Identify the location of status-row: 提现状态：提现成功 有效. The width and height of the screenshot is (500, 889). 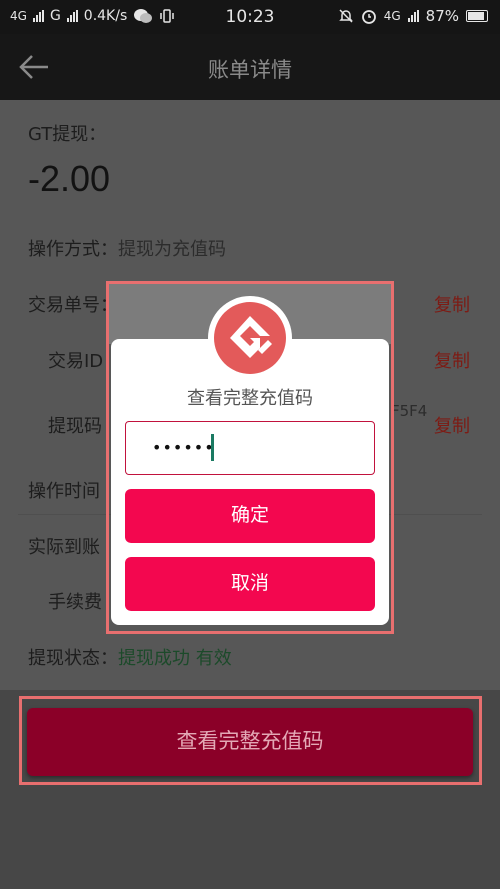
(130, 657).